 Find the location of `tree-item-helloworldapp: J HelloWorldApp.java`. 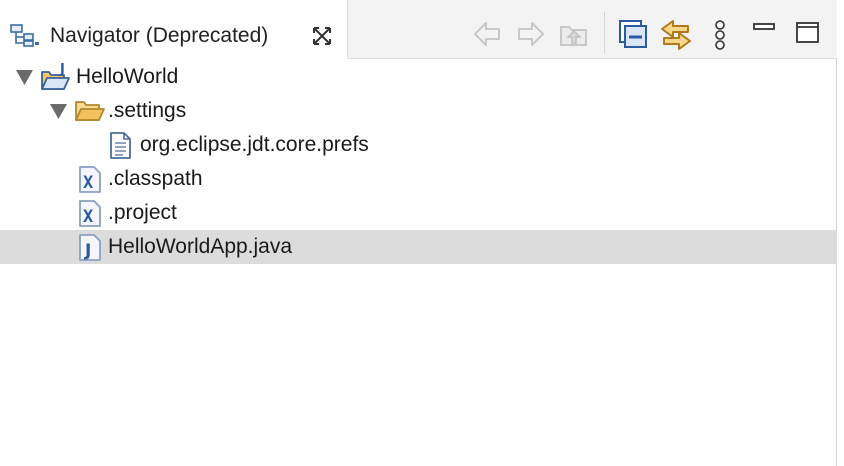

tree-item-helloworldapp: J HelloWorldApp.java is located at coordinates (418, 247).